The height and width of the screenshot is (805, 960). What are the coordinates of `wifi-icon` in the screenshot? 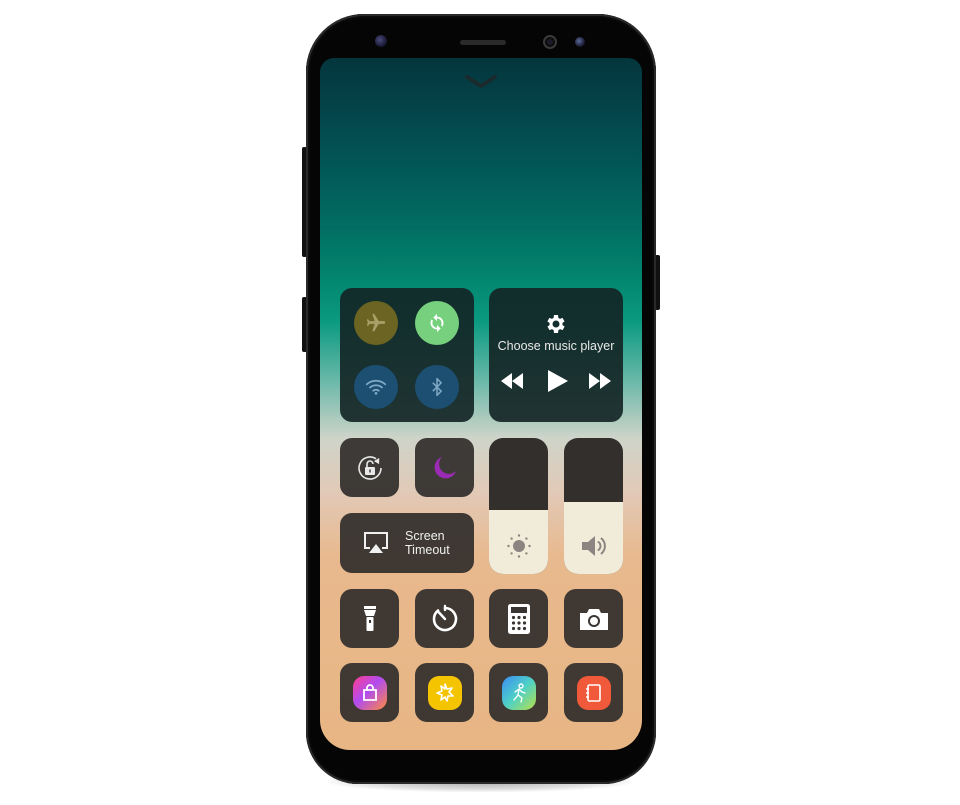 It's located at (376, 387).